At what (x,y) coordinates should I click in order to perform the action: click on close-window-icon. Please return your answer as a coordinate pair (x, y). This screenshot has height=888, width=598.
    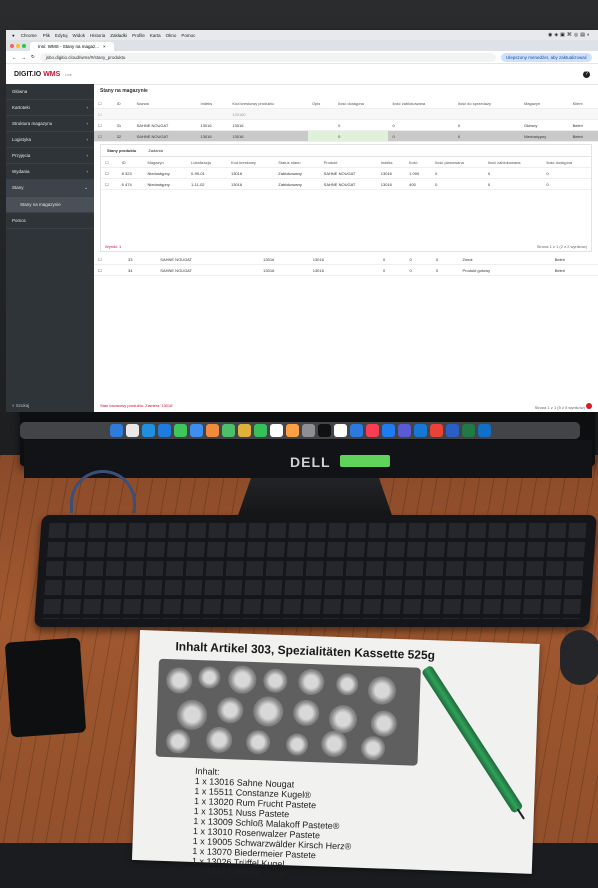
    Looking at the image, I should click on (12, 46).